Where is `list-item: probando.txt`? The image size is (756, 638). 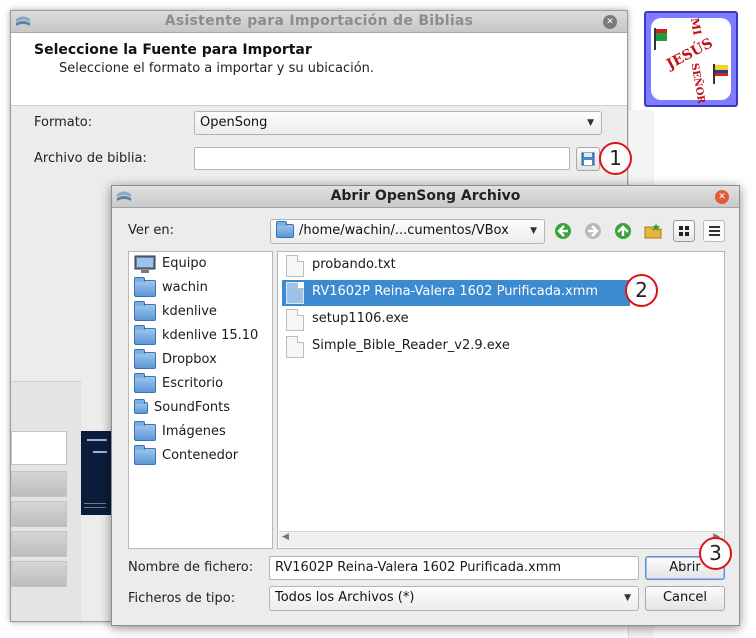
list-item: probando.txt is located at coordinates (392, 266).